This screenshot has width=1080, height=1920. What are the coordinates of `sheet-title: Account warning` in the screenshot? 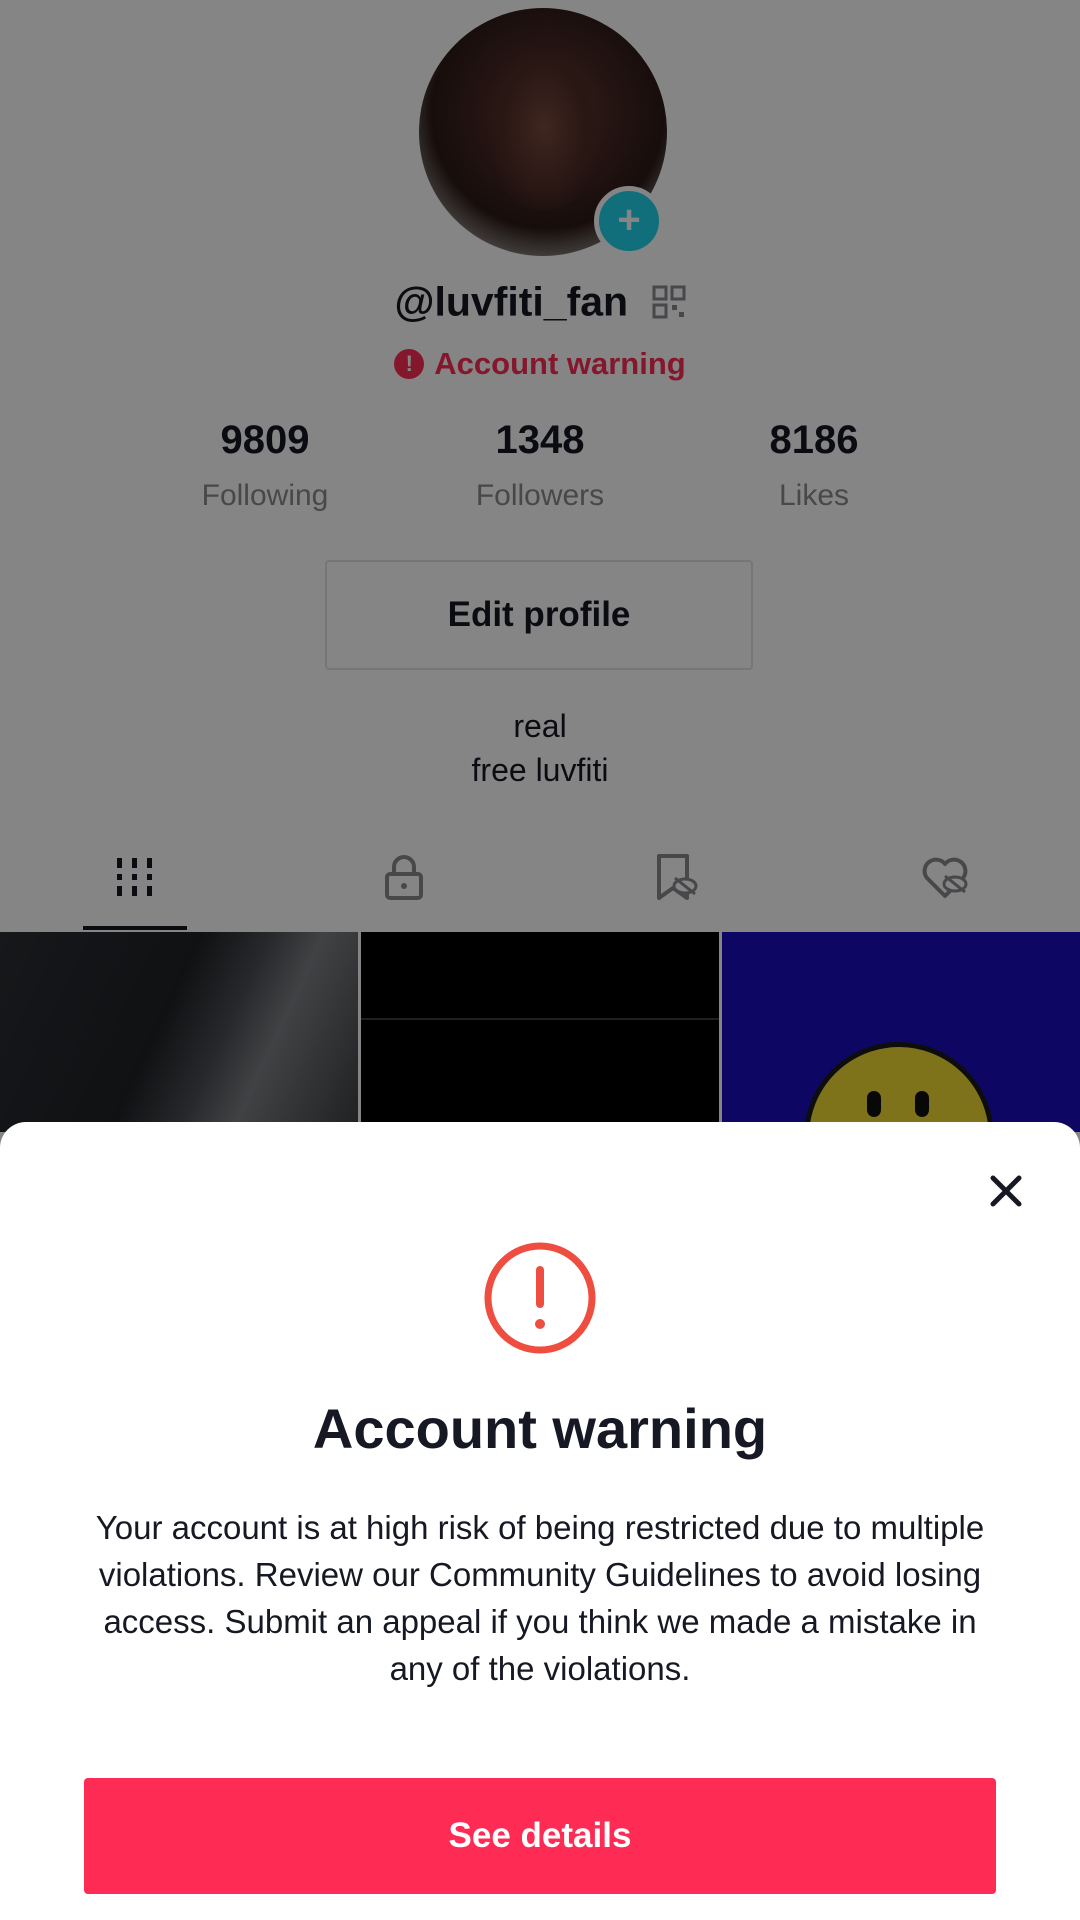 It's located at (540, 1428).